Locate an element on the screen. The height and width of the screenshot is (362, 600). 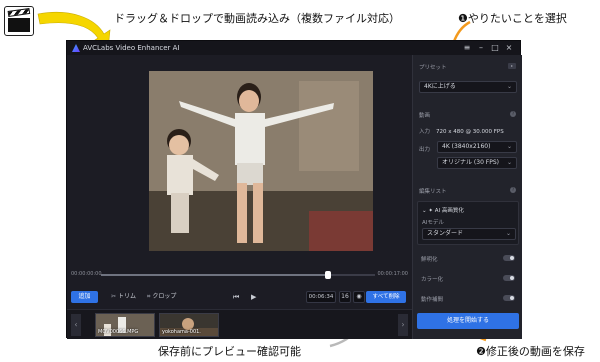
annotation-drag-drop: ドラッグ＆ドロップで動画読み込み（複数ファイル対応） is located at coordinates (257, 18).